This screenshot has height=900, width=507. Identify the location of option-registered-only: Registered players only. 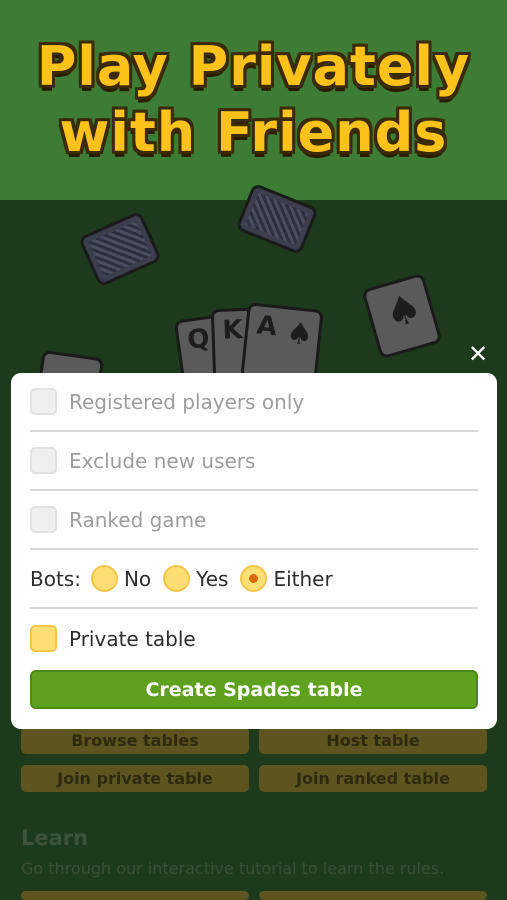
(254, 402).